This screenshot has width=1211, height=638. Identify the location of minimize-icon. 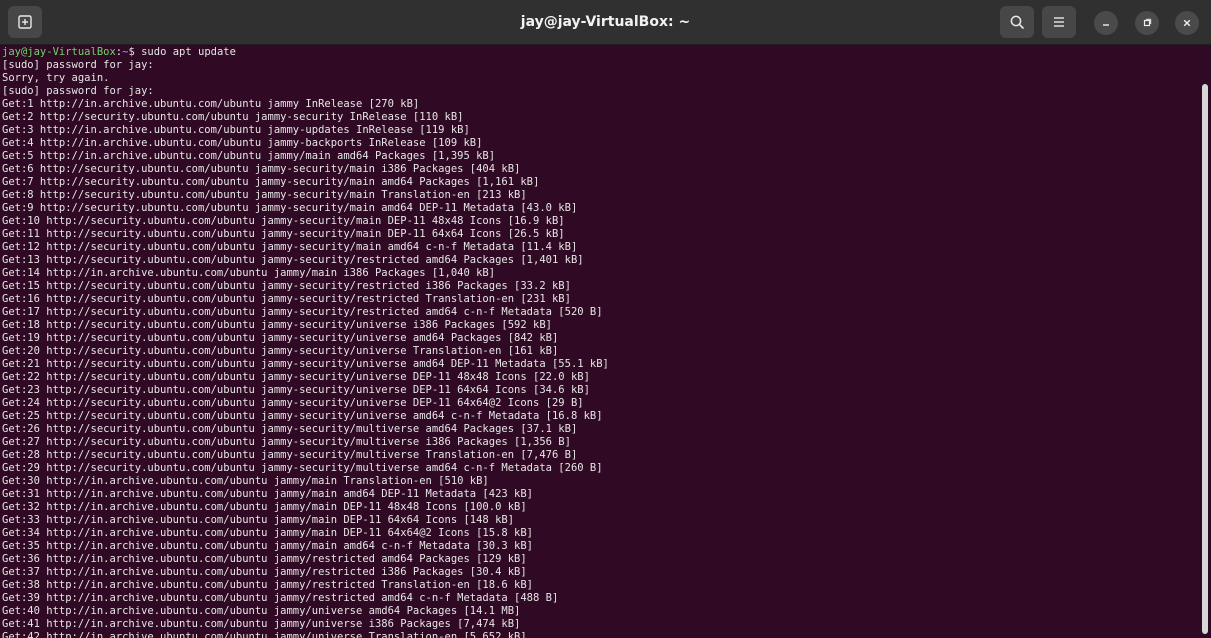
(1106, 25).